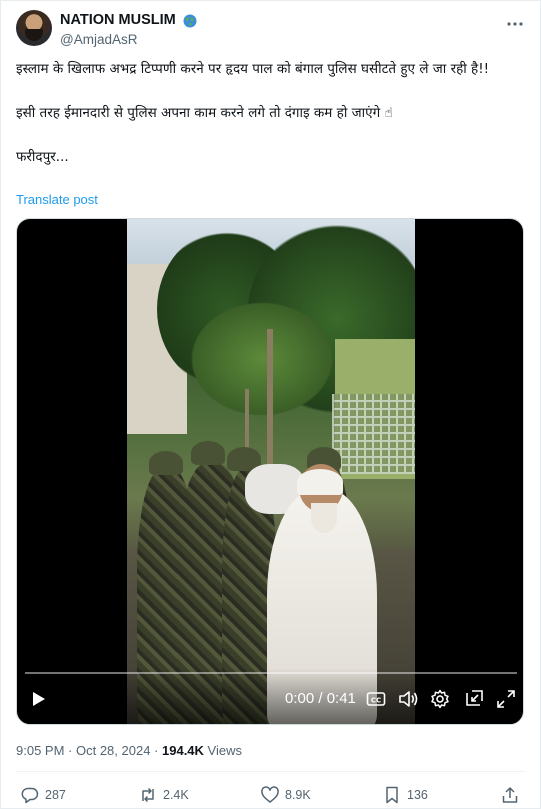 This screenshot has width=541, height=809. What do you see at coordinates (128, 40) in the screenshot?
I see `author-handle: @AmjadAsR` at bounding box center [128, 40].